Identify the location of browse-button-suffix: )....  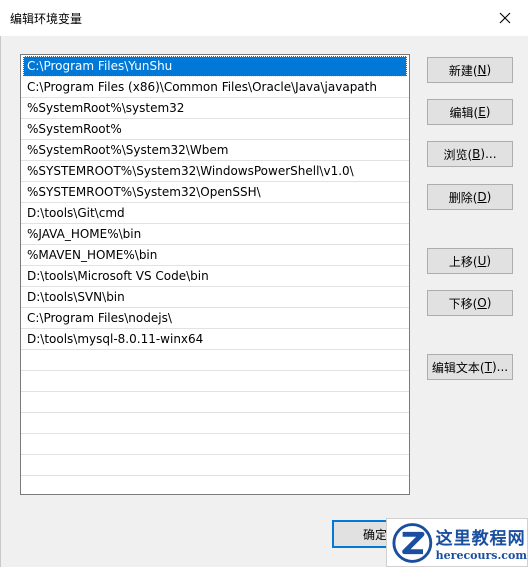
(488, 154).